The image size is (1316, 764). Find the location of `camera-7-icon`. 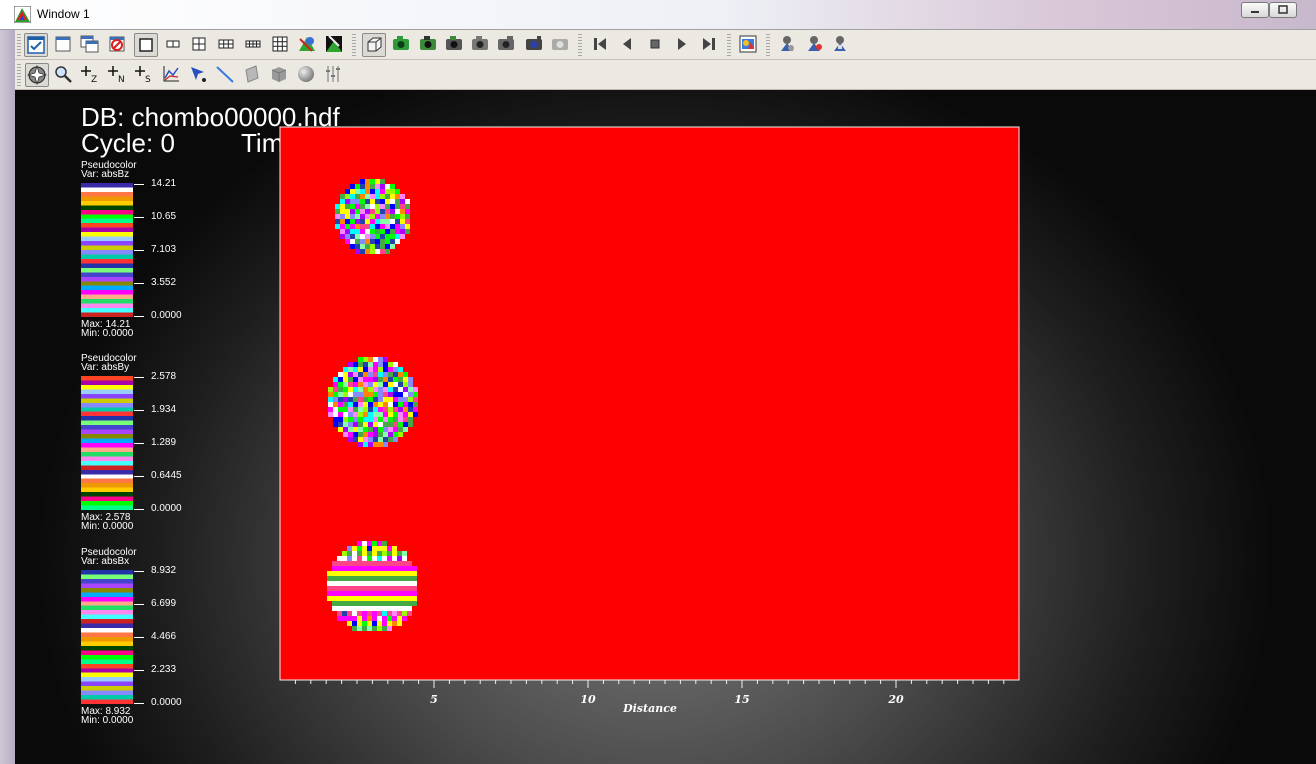

camera-7-icon is located at coordinates (560, 44).